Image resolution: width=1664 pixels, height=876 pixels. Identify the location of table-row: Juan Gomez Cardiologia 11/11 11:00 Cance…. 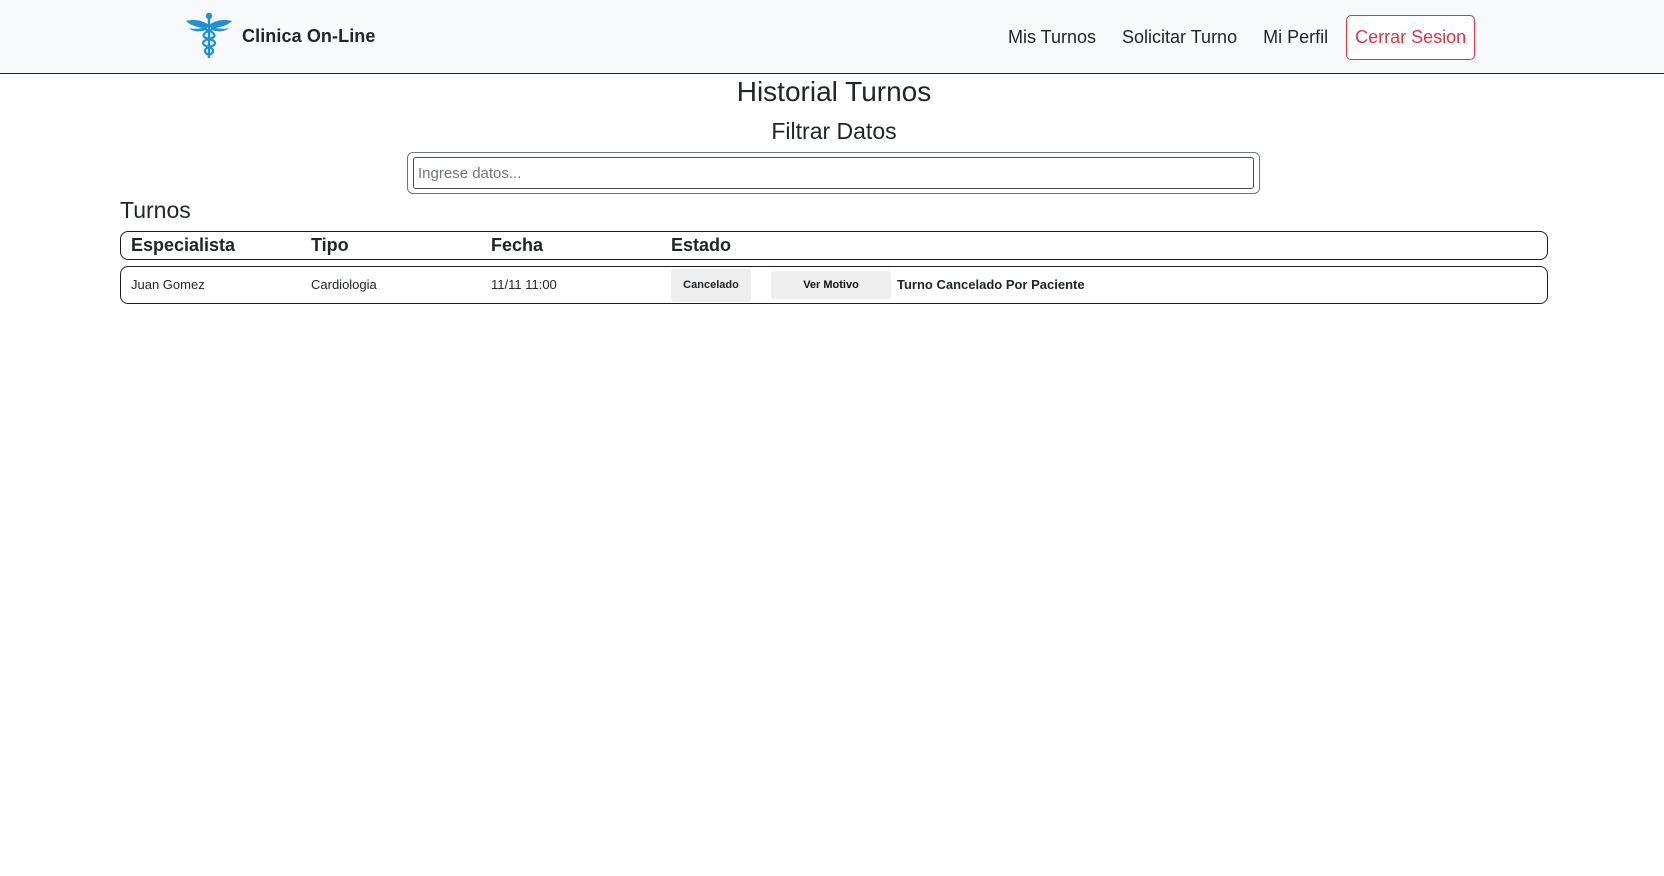
(834, 285).